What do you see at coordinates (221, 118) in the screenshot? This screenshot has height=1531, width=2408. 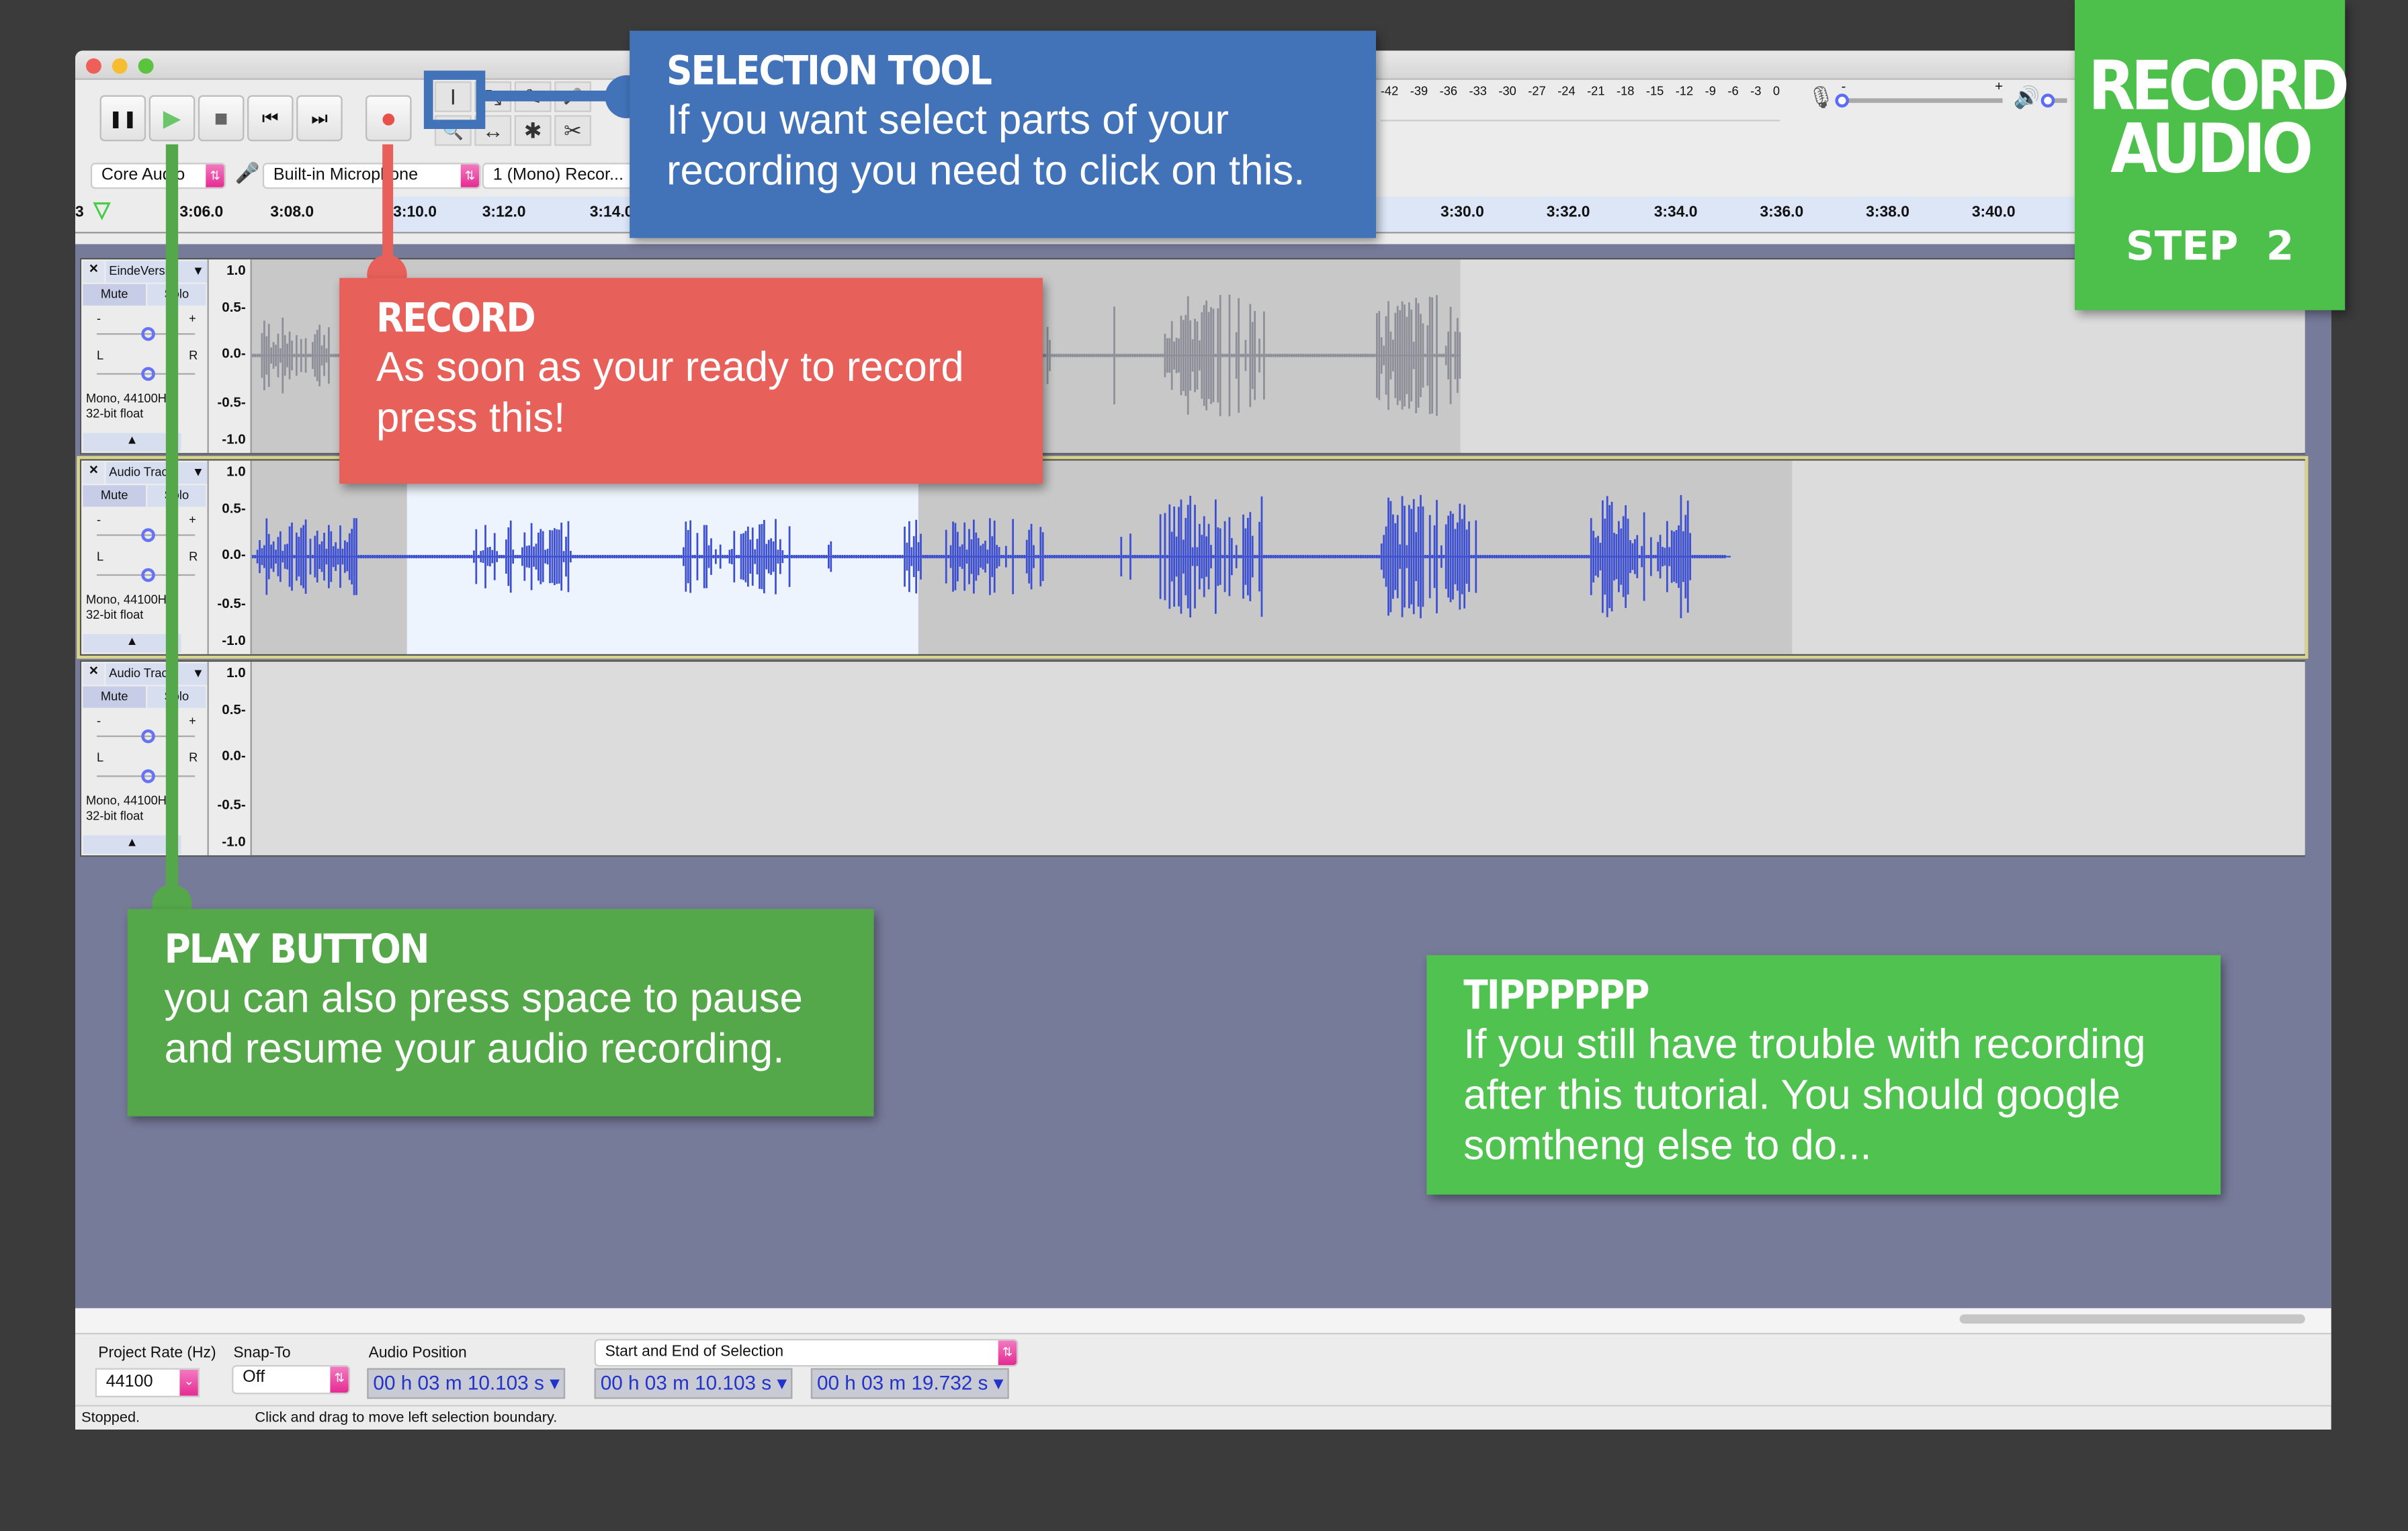 I see `stop-button: ■` at bounding box center [221, 118].